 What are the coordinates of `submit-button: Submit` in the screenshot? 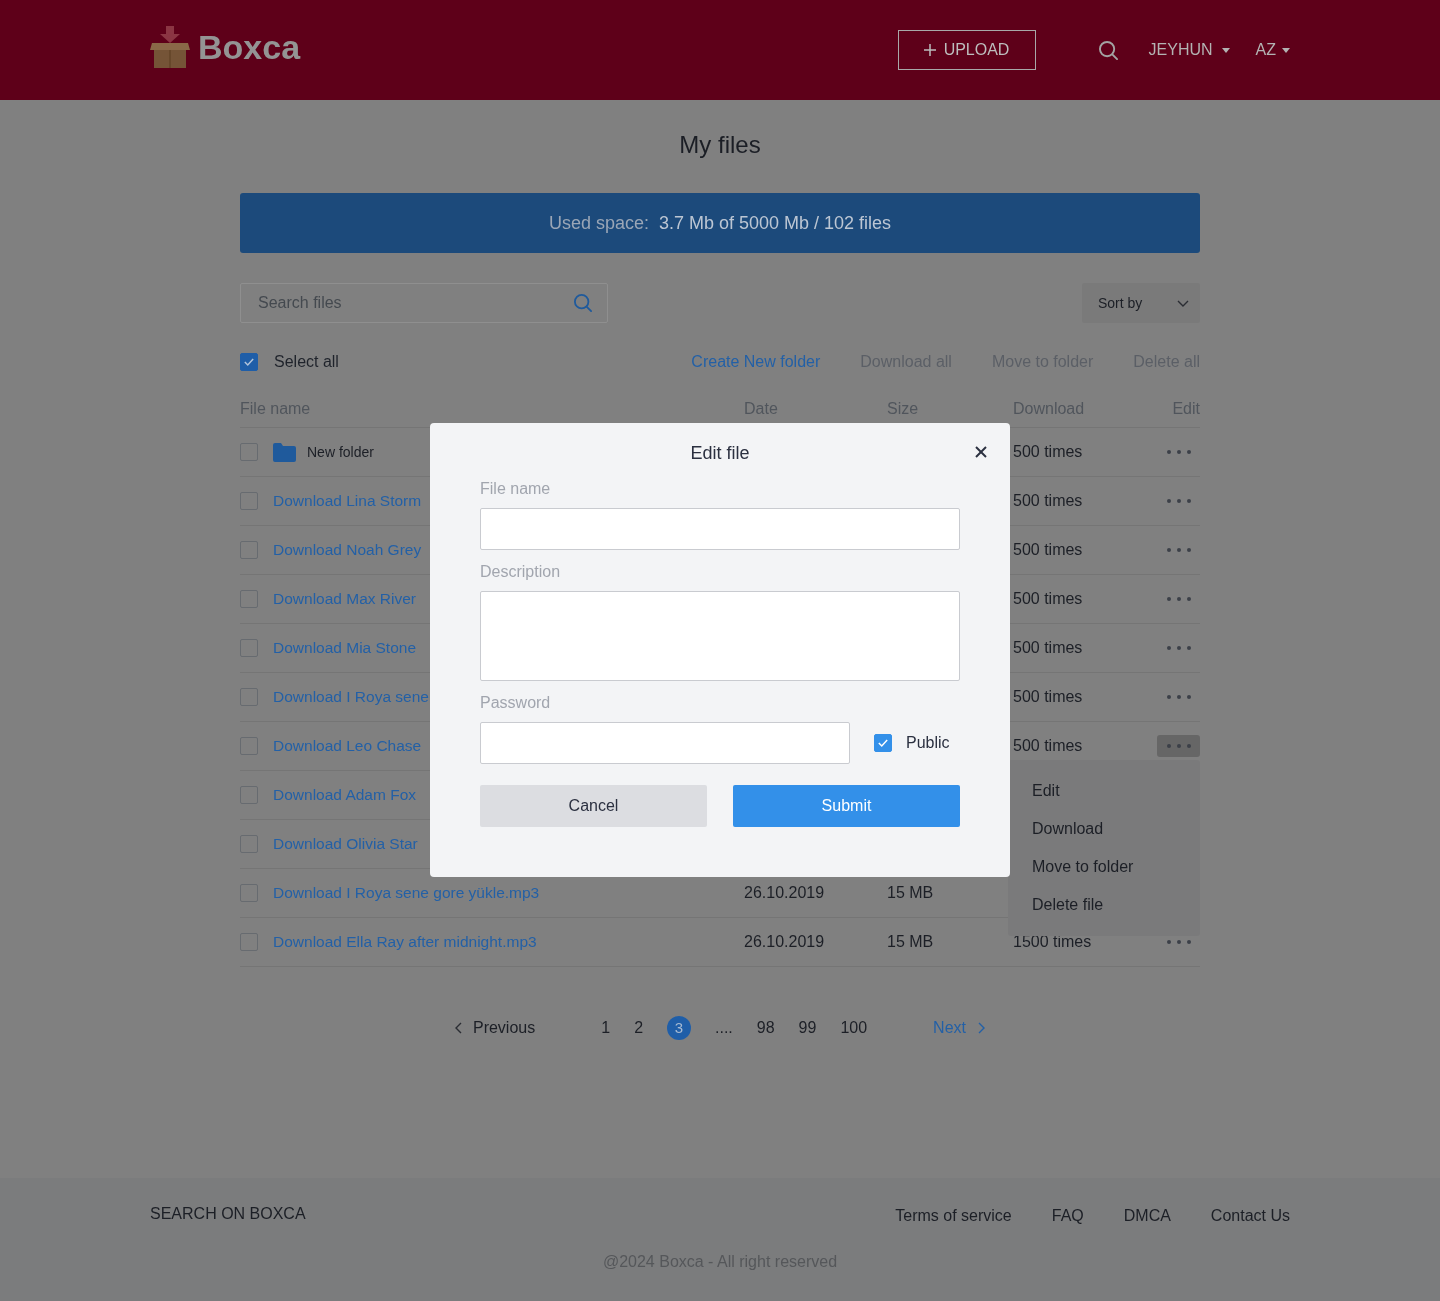 It's located at (846, 806).